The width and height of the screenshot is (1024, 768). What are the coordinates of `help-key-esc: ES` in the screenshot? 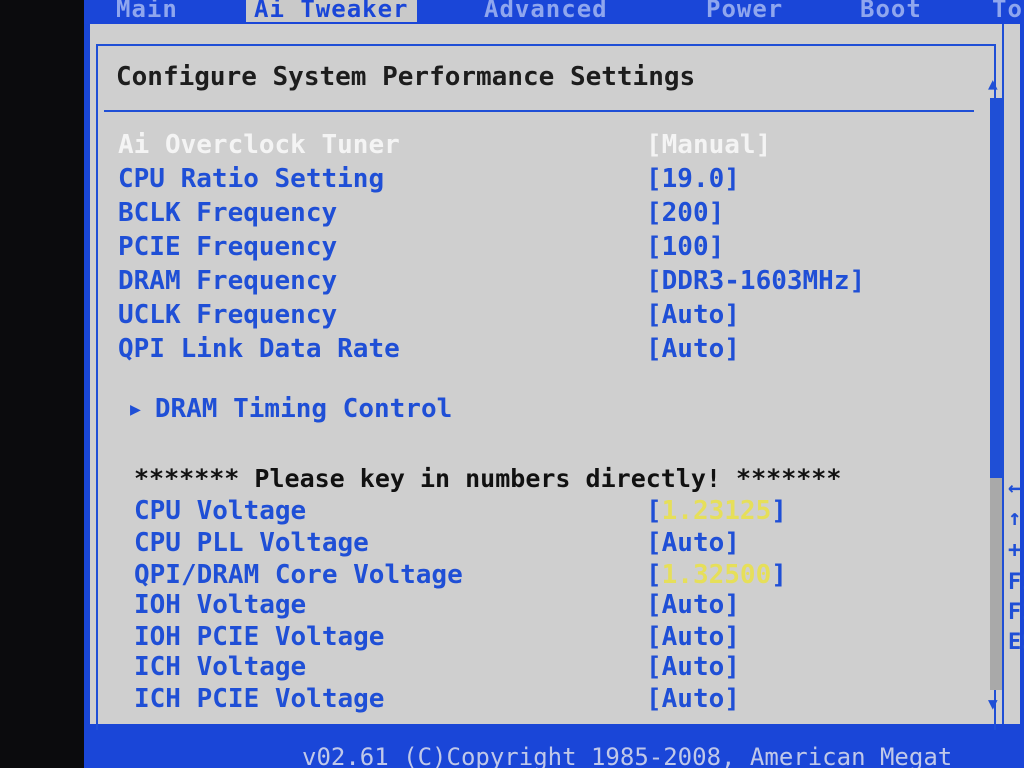 It's located at (1016, 642).